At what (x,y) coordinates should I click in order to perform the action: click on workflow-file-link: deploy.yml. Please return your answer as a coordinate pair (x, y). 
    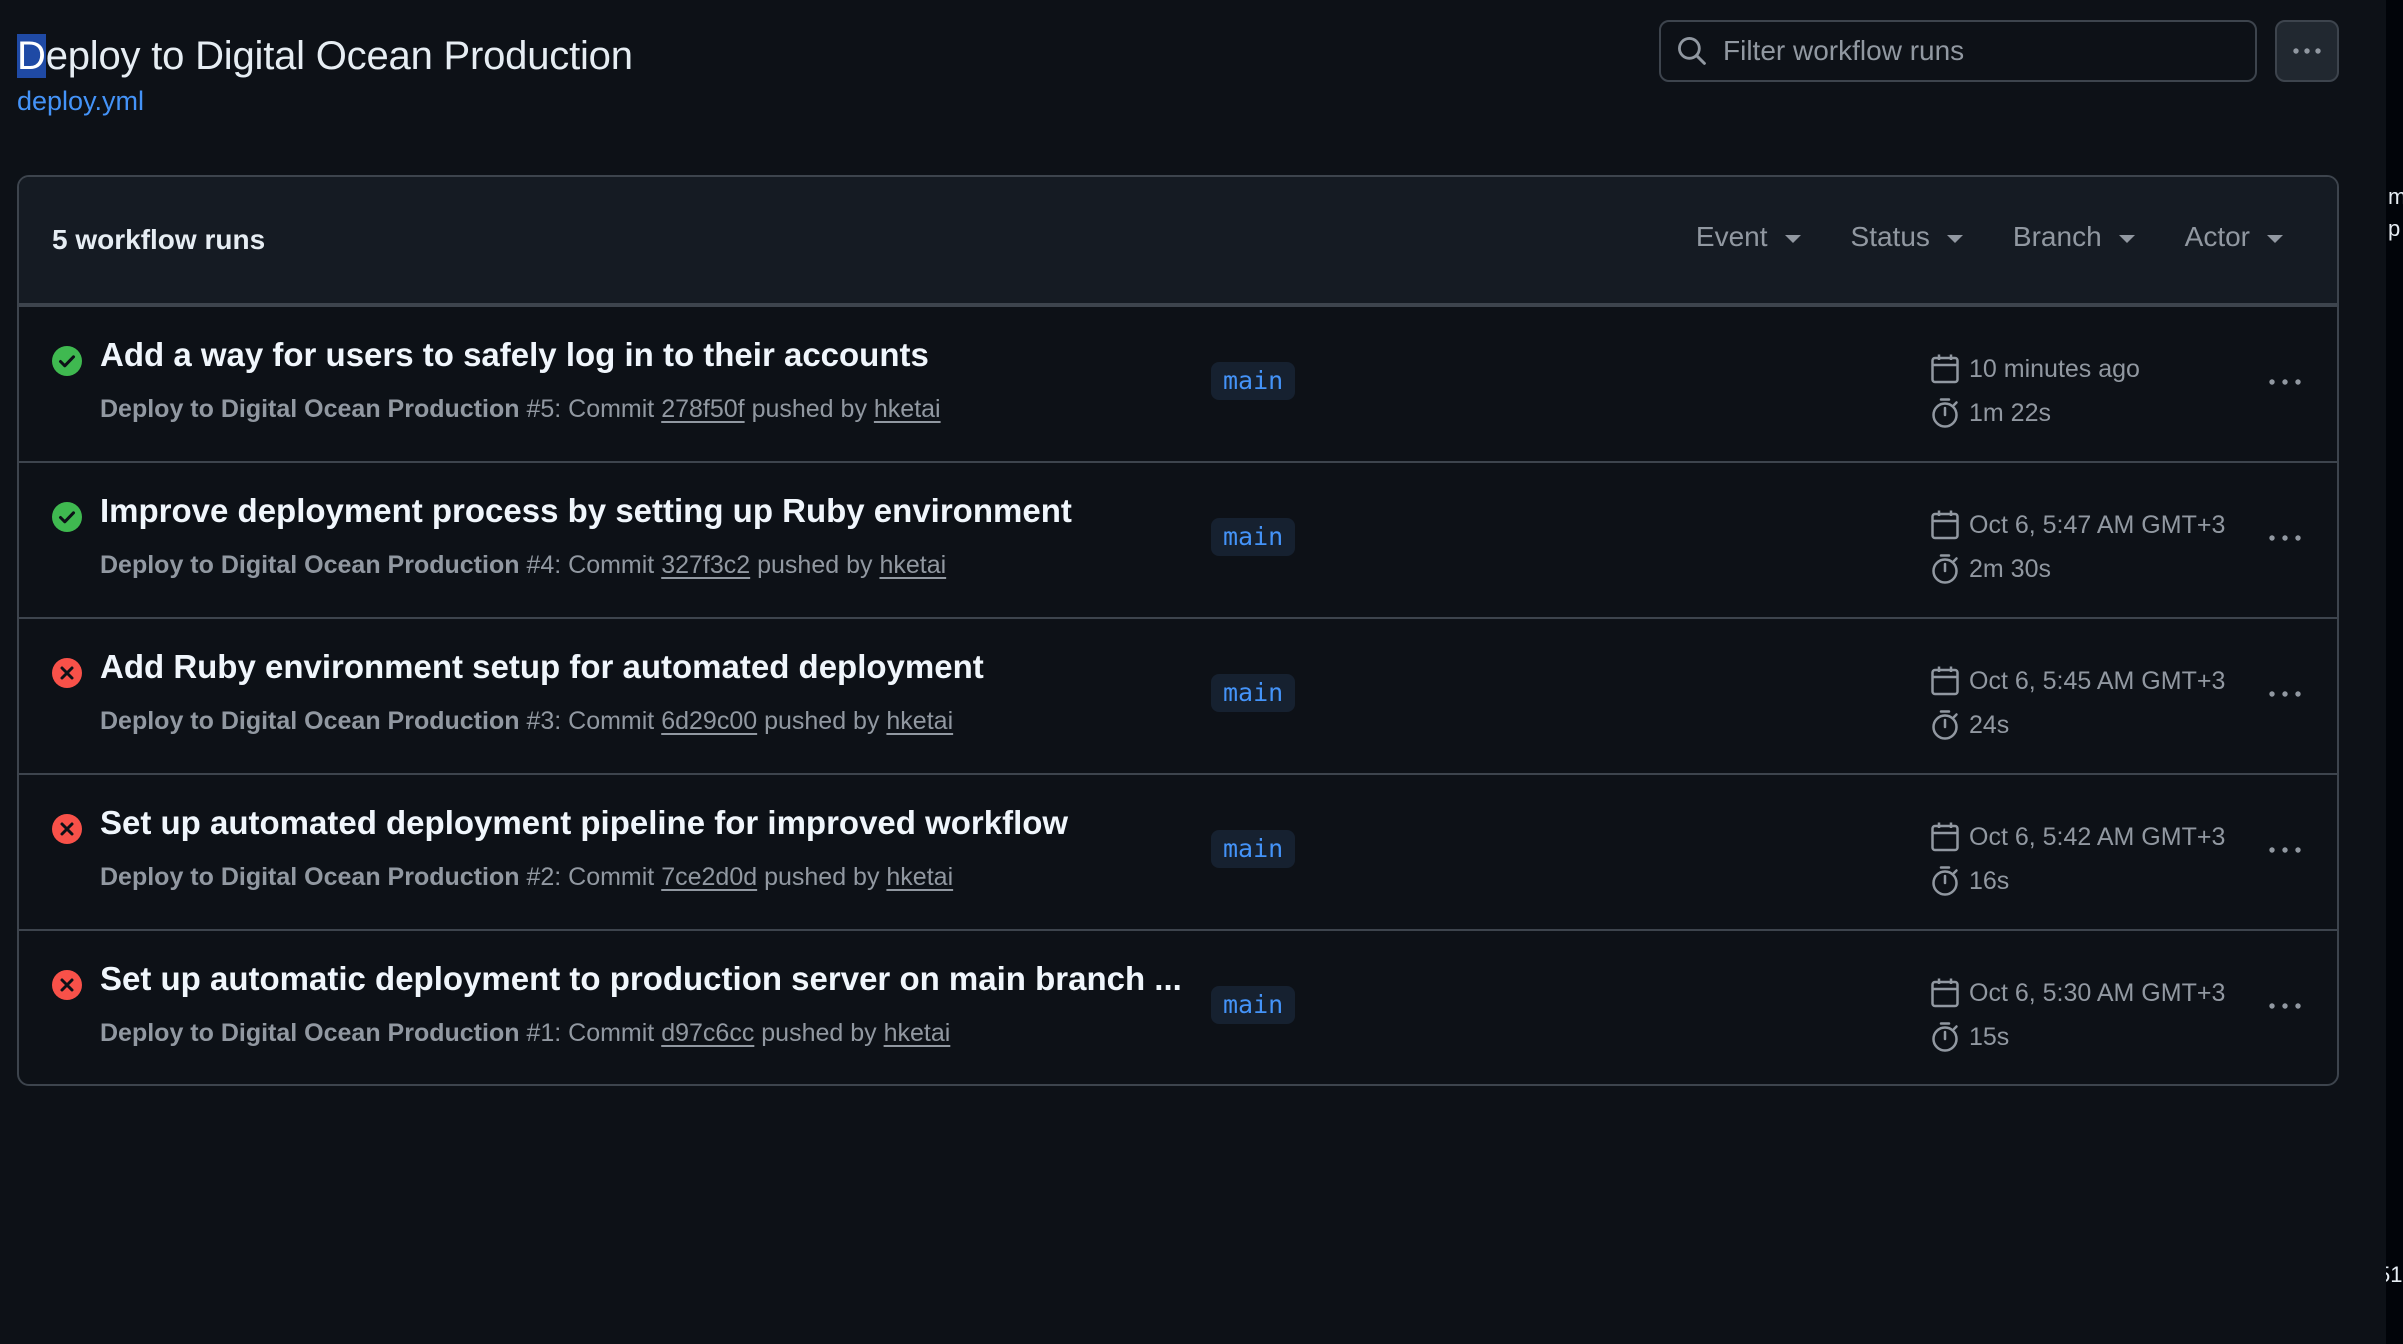
    Looking at the image, I should click on (80, 101).